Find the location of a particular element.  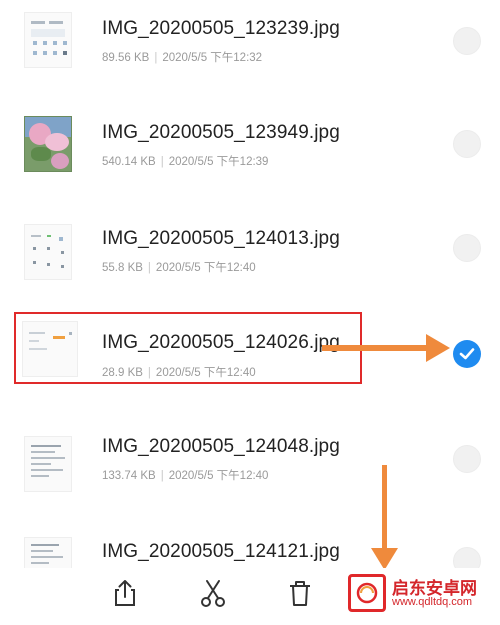

share-button is located at coordinates (125, 593).